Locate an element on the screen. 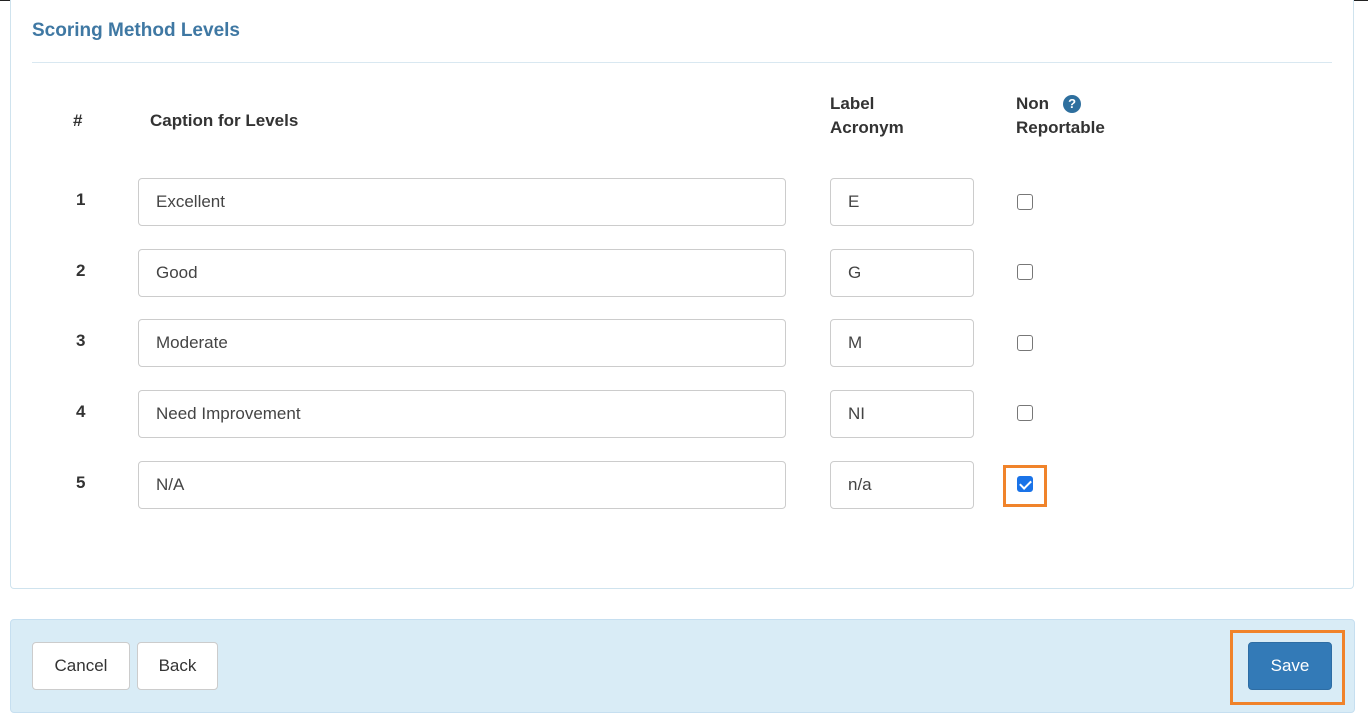 The height and width of the screenshot is (717, 1368). row-number: 1 is located at coordinates (81, 199).